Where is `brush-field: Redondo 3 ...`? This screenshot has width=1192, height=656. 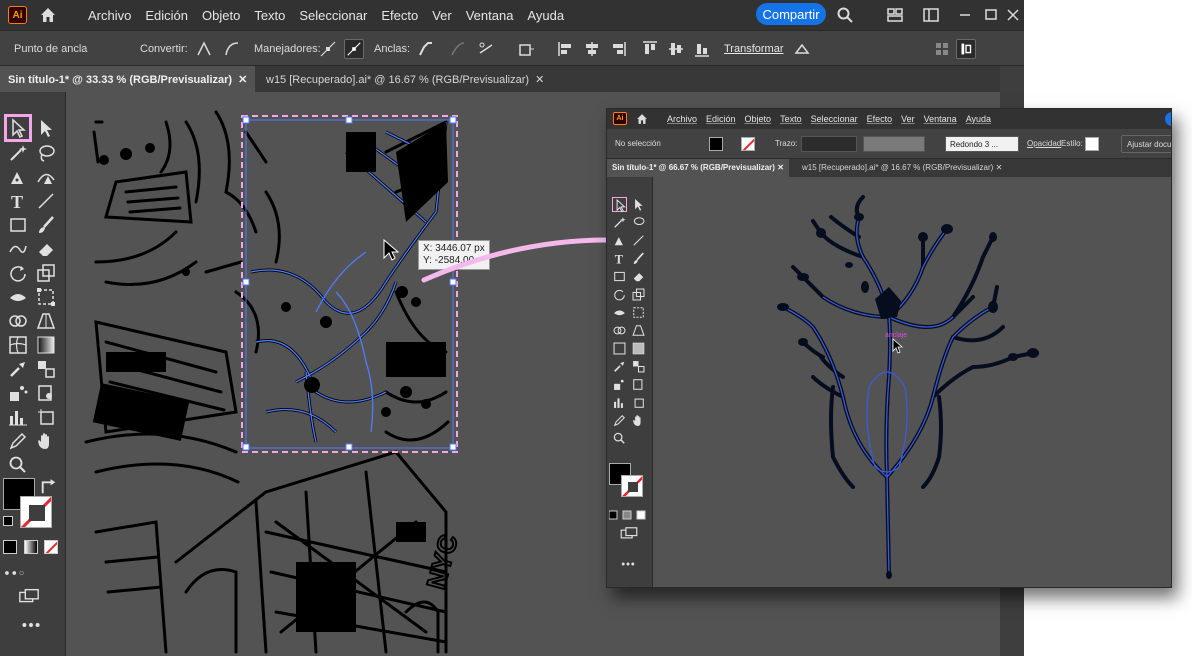 brush-field: Redondo 3 ... is located at coordinates (982, 144).